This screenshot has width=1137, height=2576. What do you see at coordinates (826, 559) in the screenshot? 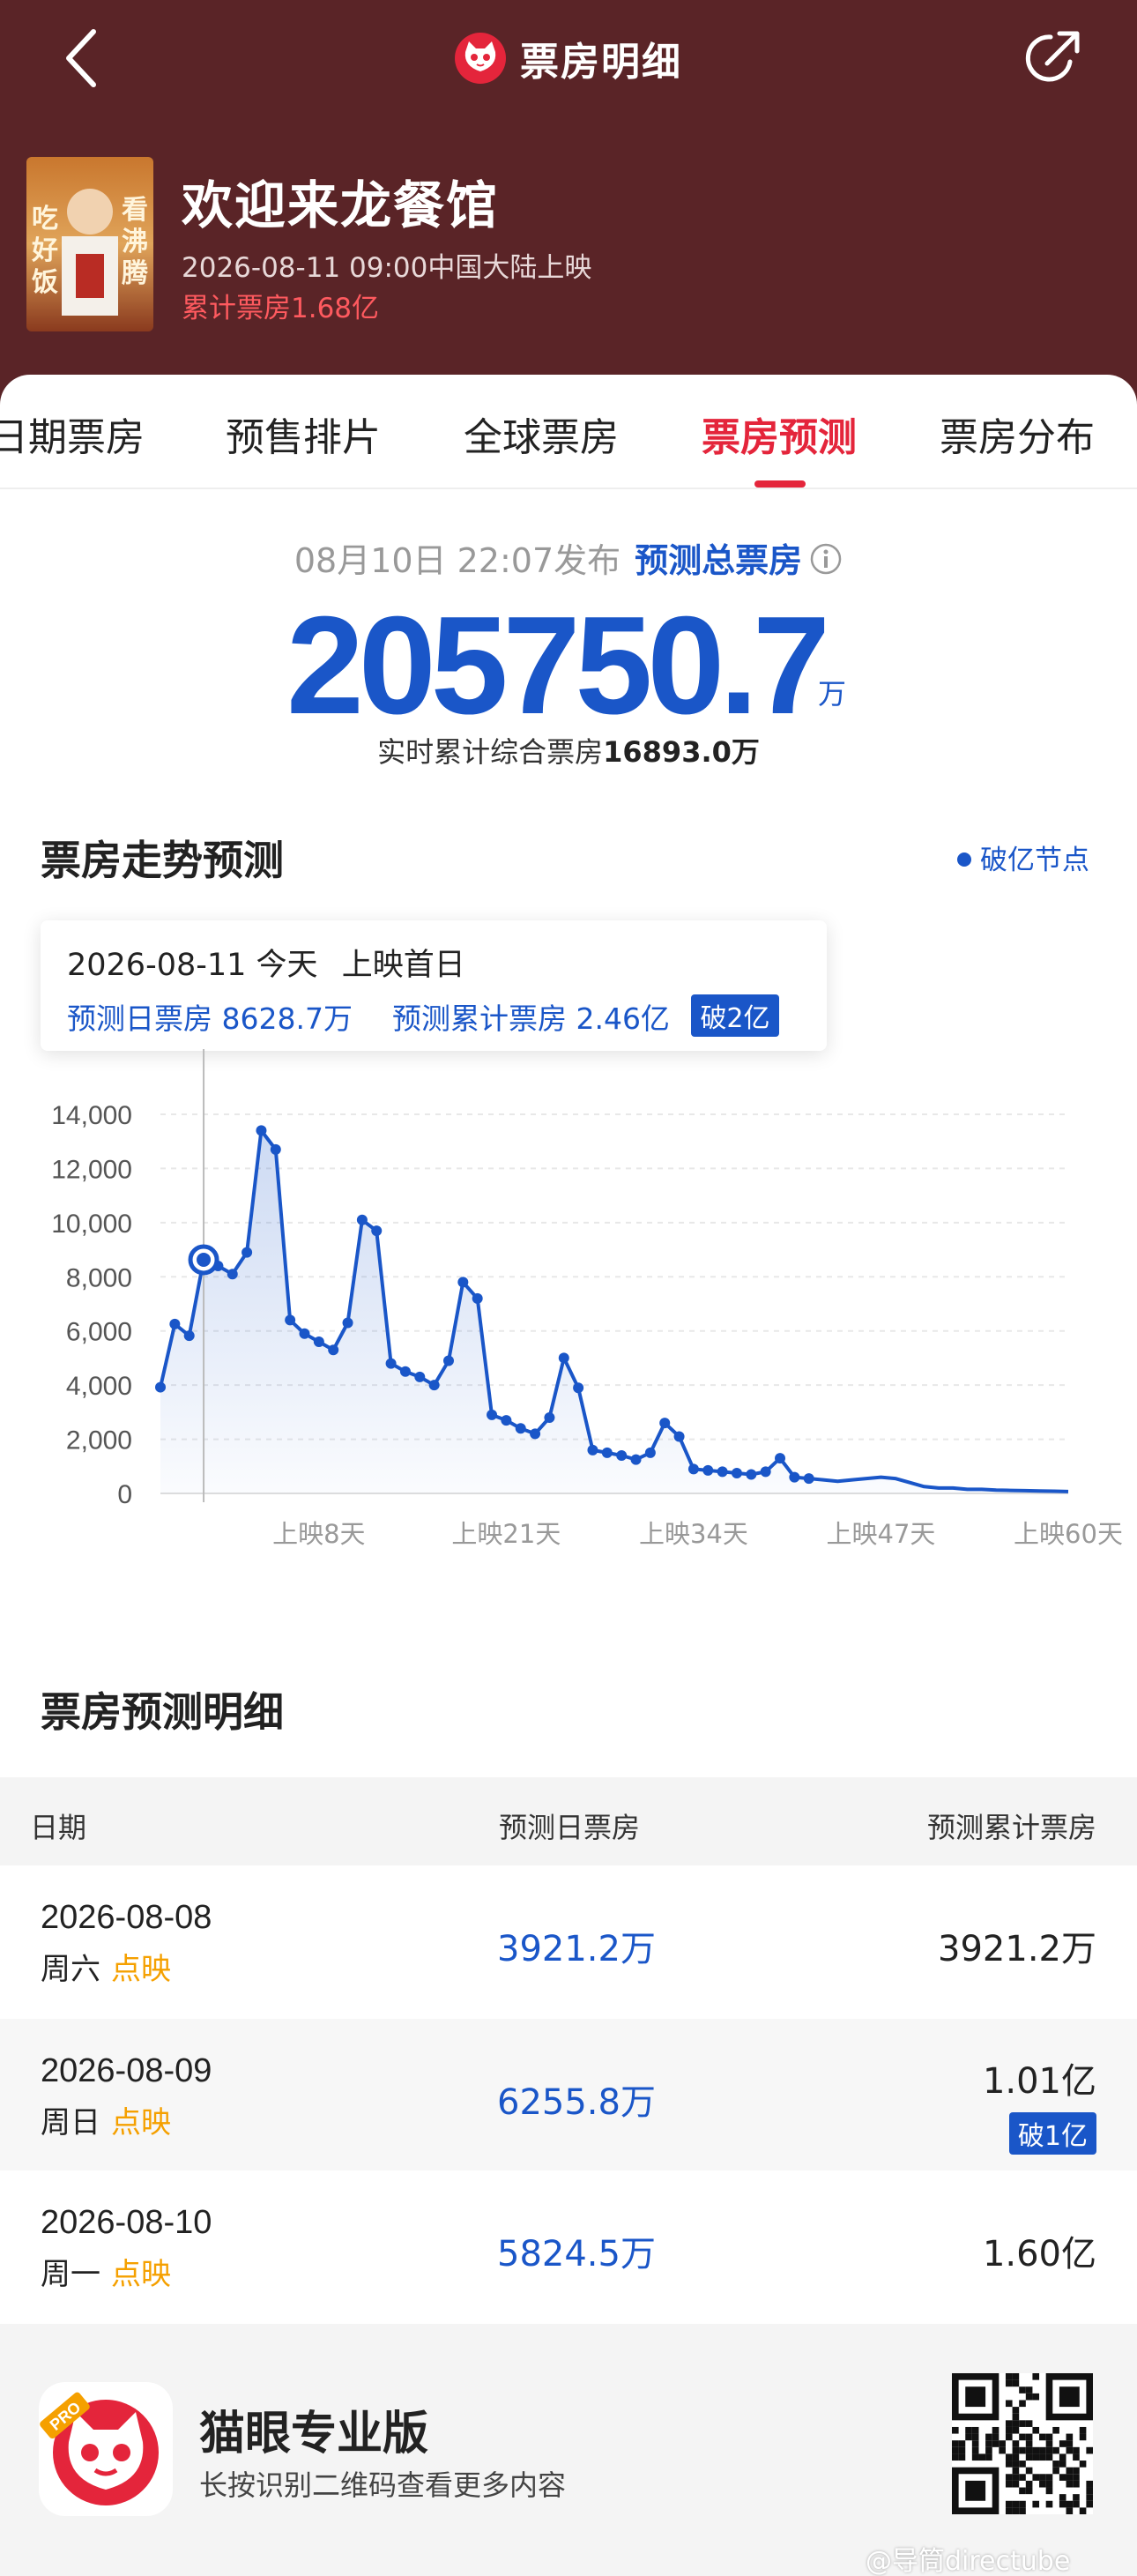
I see `info-icon` at bounding box center [826, 559].